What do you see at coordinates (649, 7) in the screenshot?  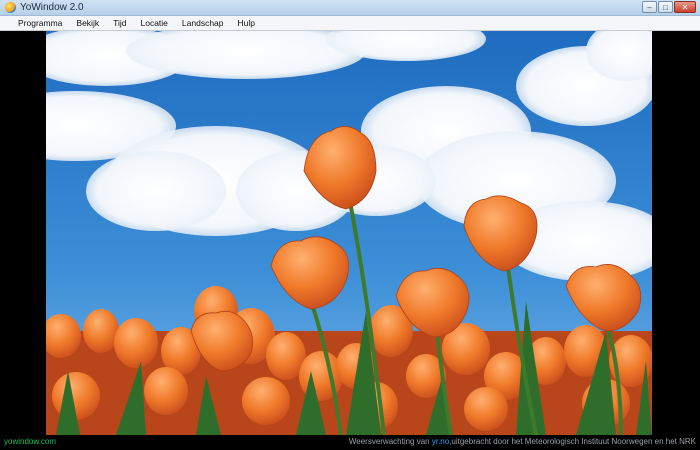 I see `minimize-button: –` at bounding box center [649, 7].